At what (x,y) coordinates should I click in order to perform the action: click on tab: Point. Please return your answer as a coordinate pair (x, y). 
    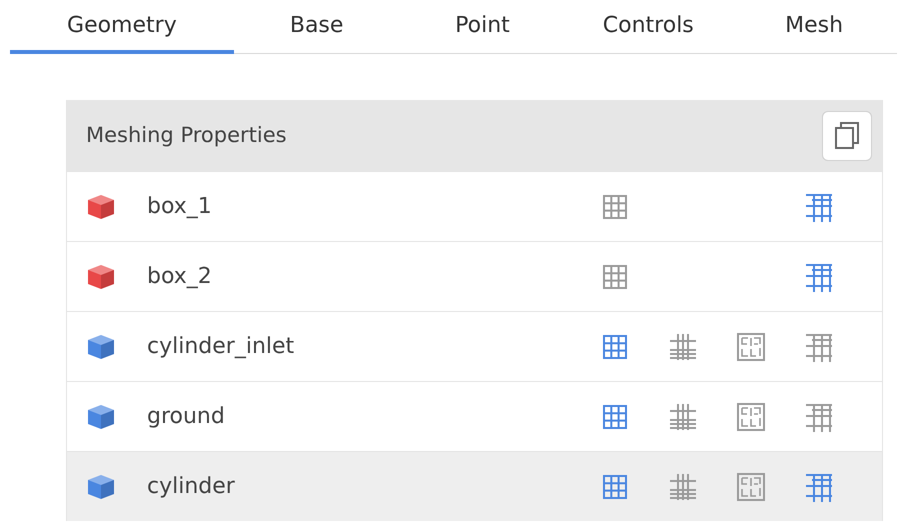
    Looking at the image, I should click on (483, 27).